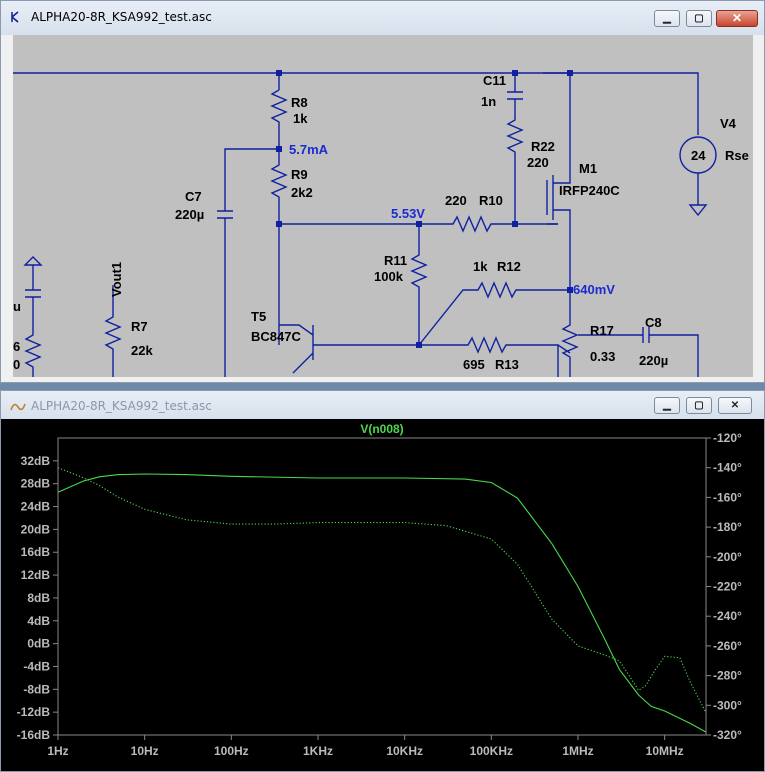 The width and height of the screenshot is (765, 772). I want to click on y-right-tick-label: -280°, so click(727, 676).